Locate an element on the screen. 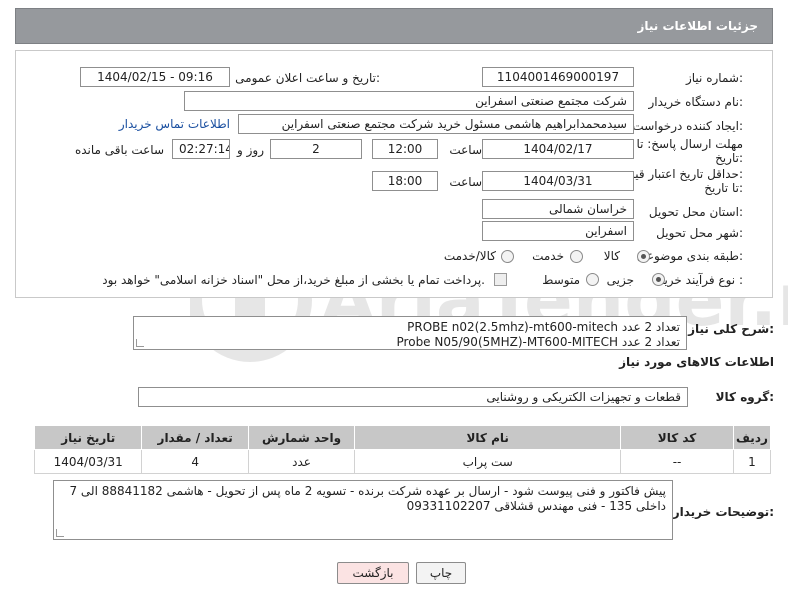 The image size is (788, 598). buyer-contact-link: اطلاعات تماس خریدار is located at coordinates (174, 124).